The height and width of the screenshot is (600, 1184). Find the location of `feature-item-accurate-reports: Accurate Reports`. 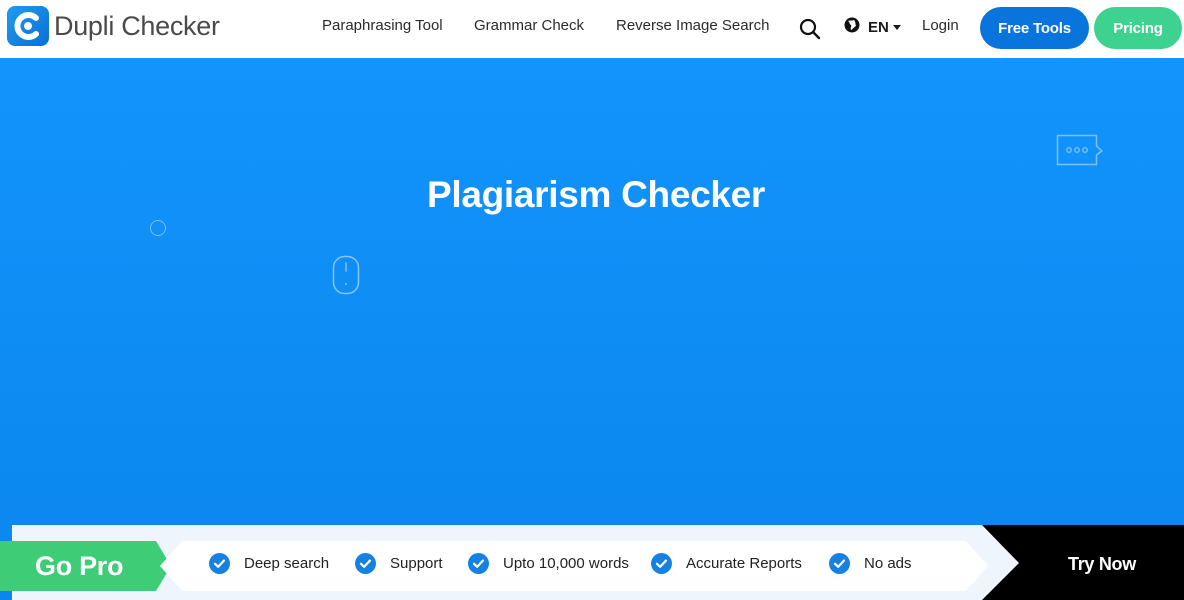

feature-item-accurate-reports: Accurate Reports is located at coordinates (726, 563).